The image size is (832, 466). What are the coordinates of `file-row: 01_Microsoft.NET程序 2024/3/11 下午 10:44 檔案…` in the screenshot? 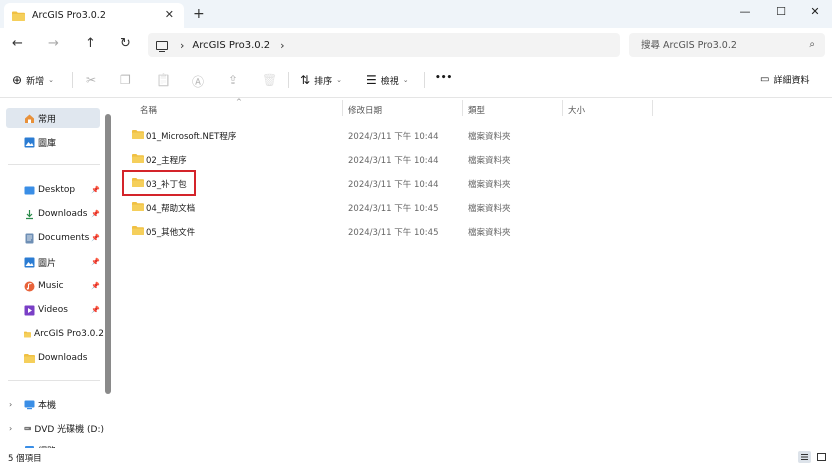 It's located at (472, 135).